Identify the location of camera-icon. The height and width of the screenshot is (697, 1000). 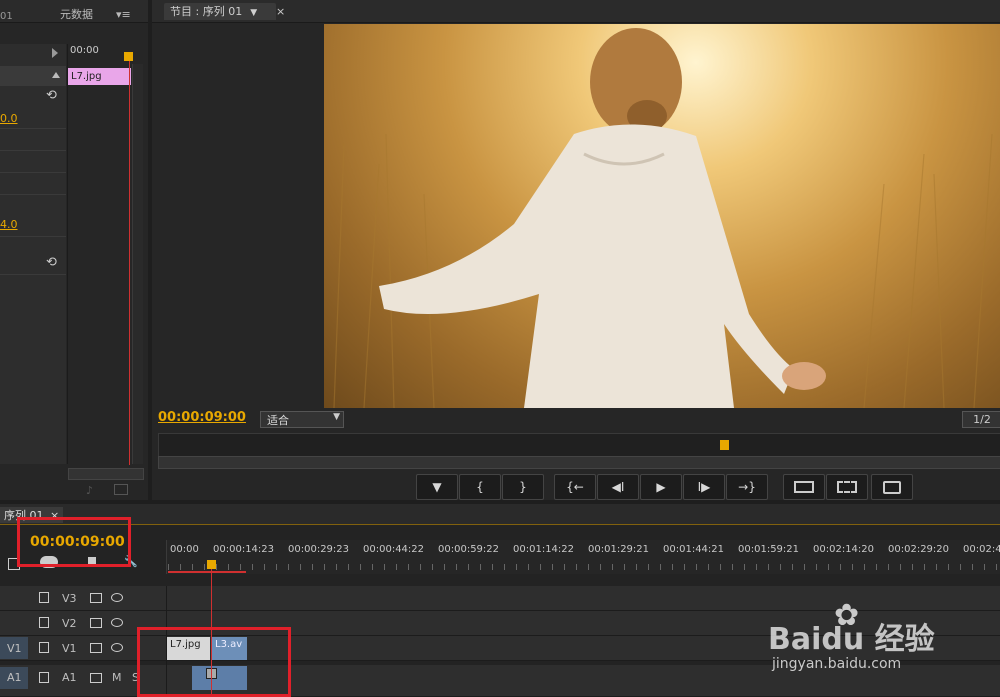
(892, 487).